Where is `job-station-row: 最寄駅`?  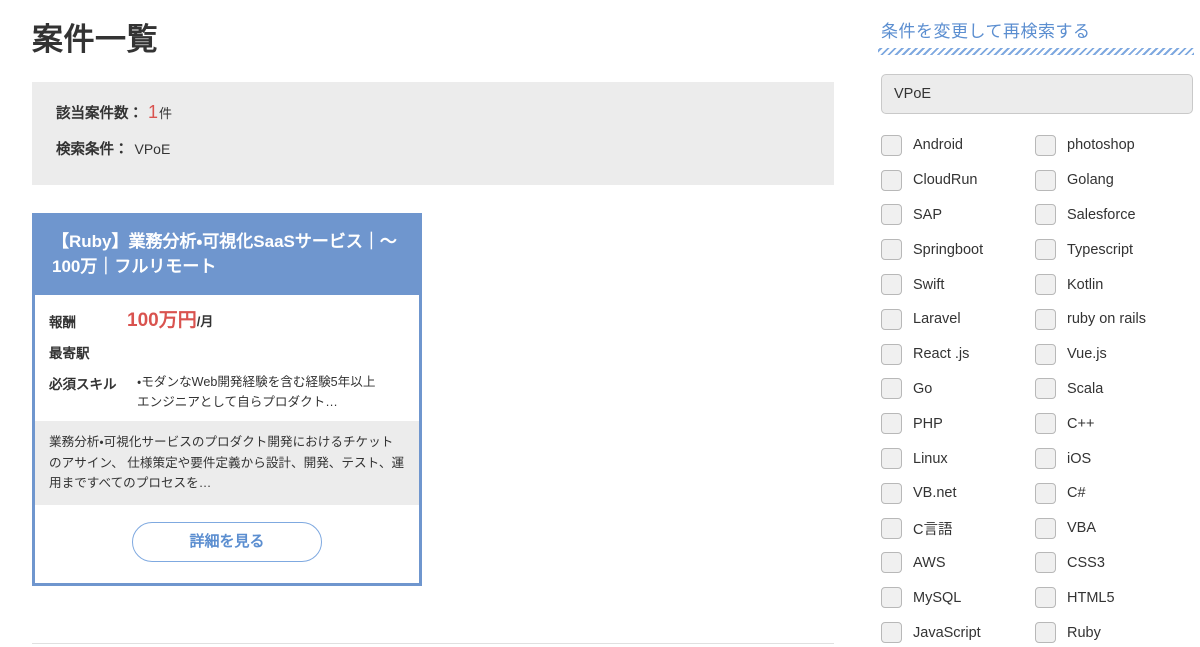 job-station-row: 最寄駅 is located at coordinates (227, 352).